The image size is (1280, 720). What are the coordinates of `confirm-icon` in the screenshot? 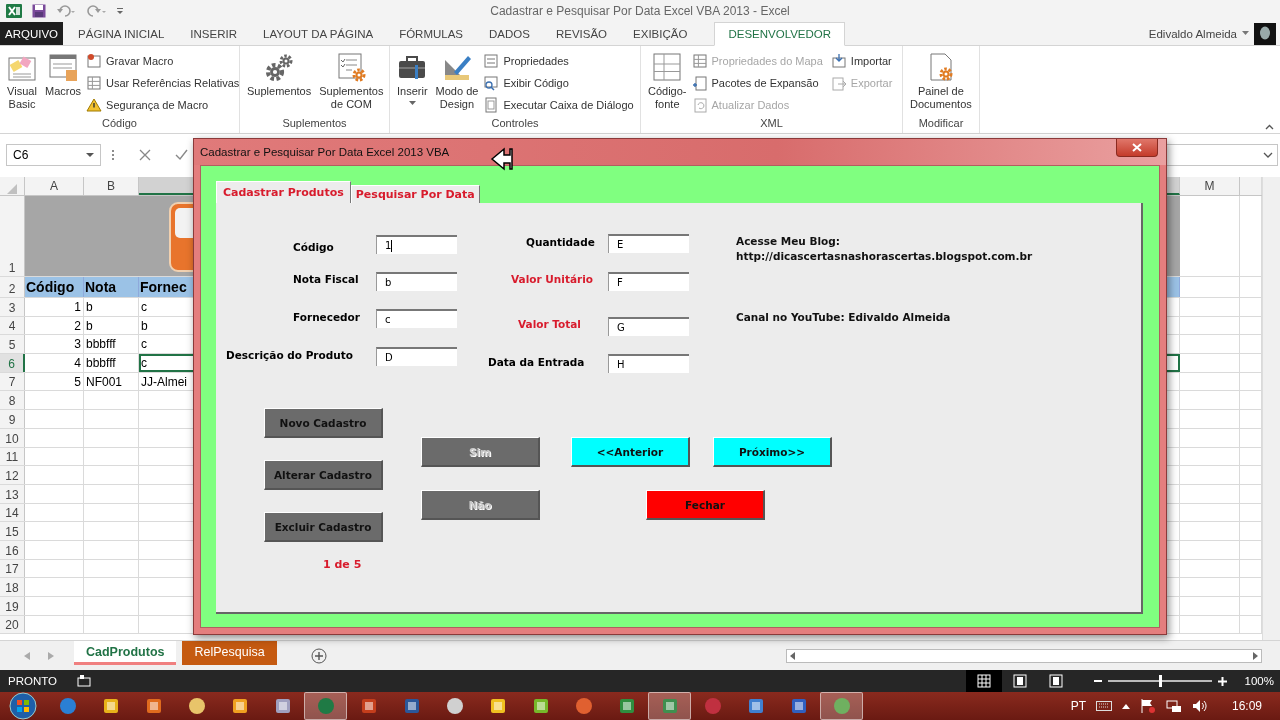 It's located at (181, 155).